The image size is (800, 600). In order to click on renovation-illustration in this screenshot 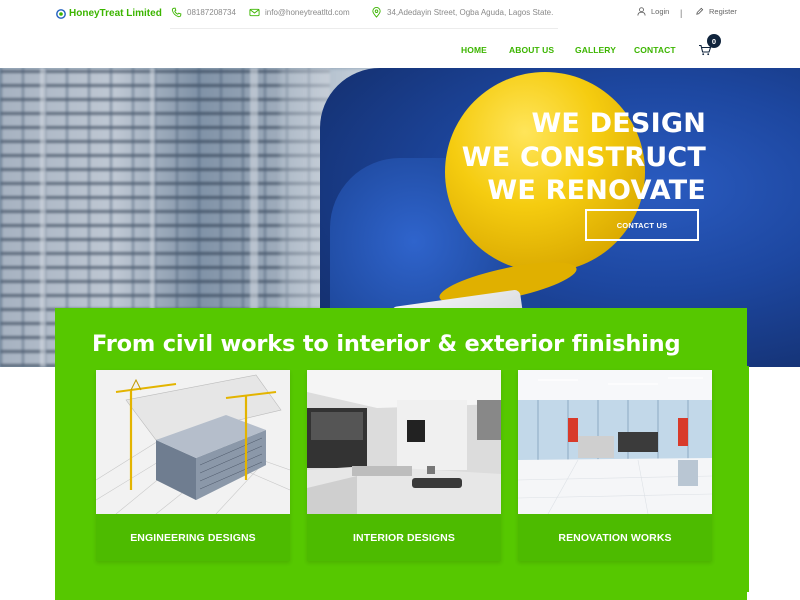, I will do `click(615, 442)`.